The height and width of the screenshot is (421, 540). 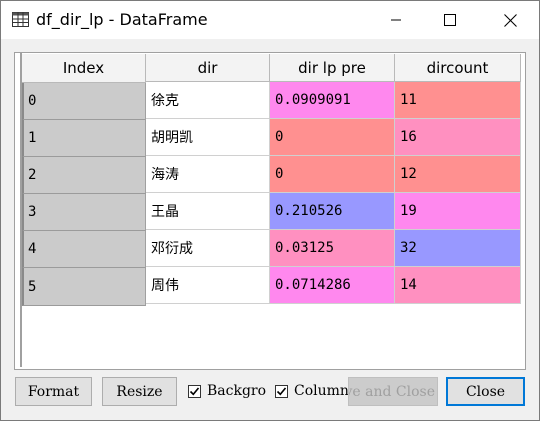 What do you see at coordinates (20, 19) in the screenshot?
I see `grid-table-icon` at bounding box center [20, 19].